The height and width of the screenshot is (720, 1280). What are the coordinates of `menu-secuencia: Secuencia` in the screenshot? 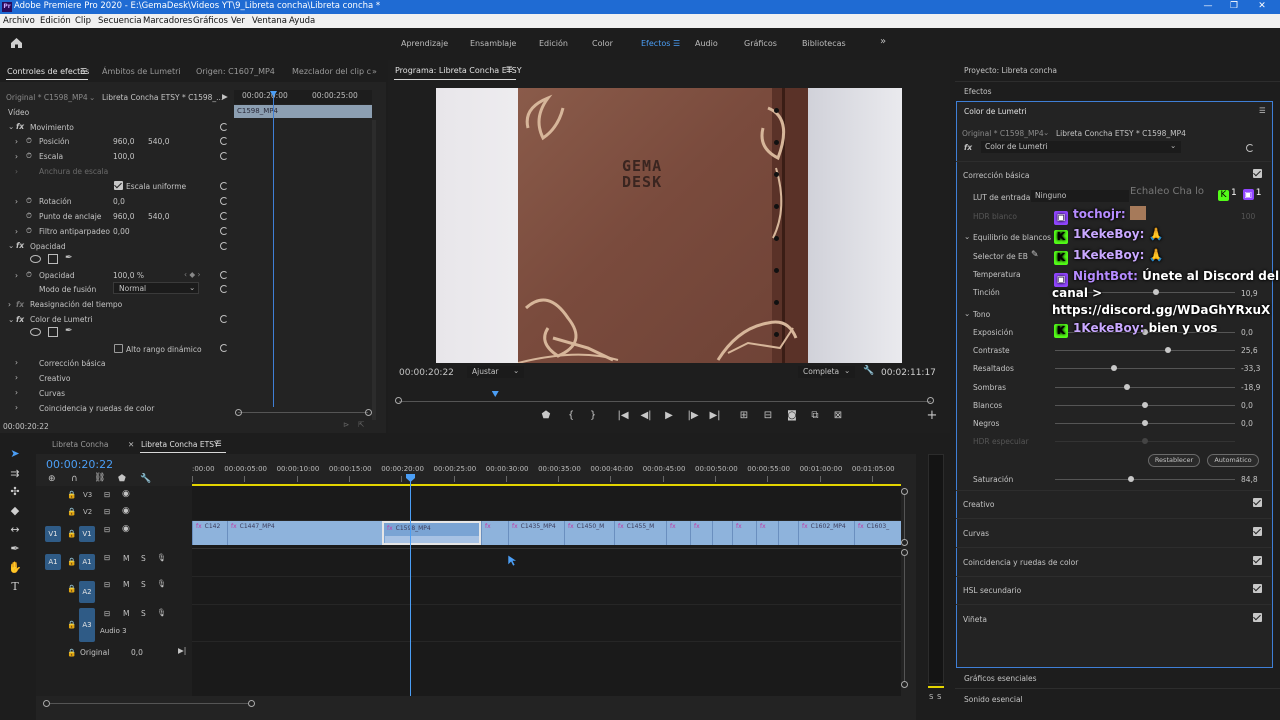 It's located at (120, 21).